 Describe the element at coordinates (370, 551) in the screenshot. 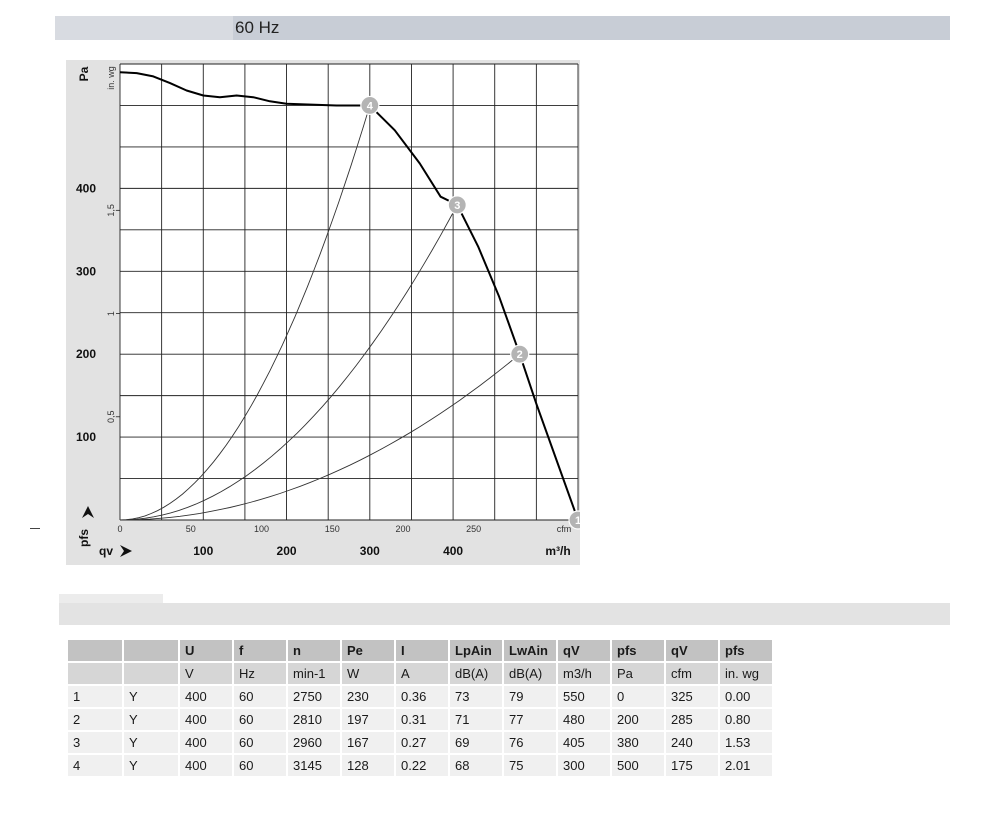

I see `x-tick-label-m3h: 300` at that location.